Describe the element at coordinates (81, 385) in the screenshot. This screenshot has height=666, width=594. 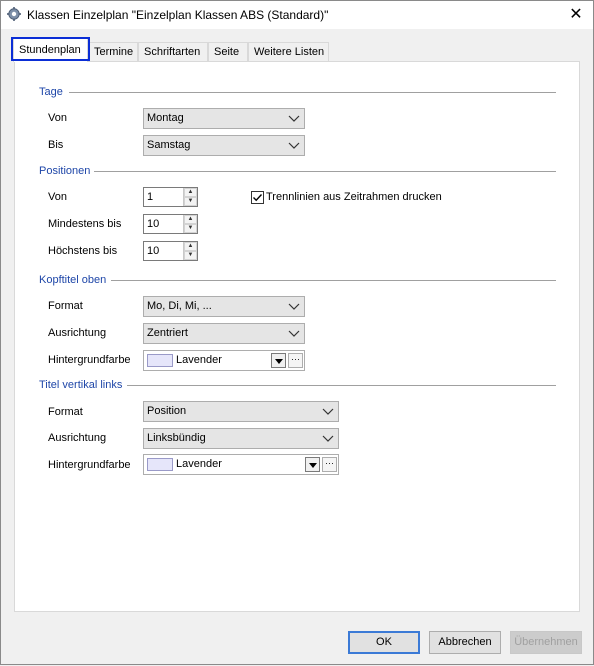
I see `section-title-titel-vertikal: Titel vertikal links` at that location.